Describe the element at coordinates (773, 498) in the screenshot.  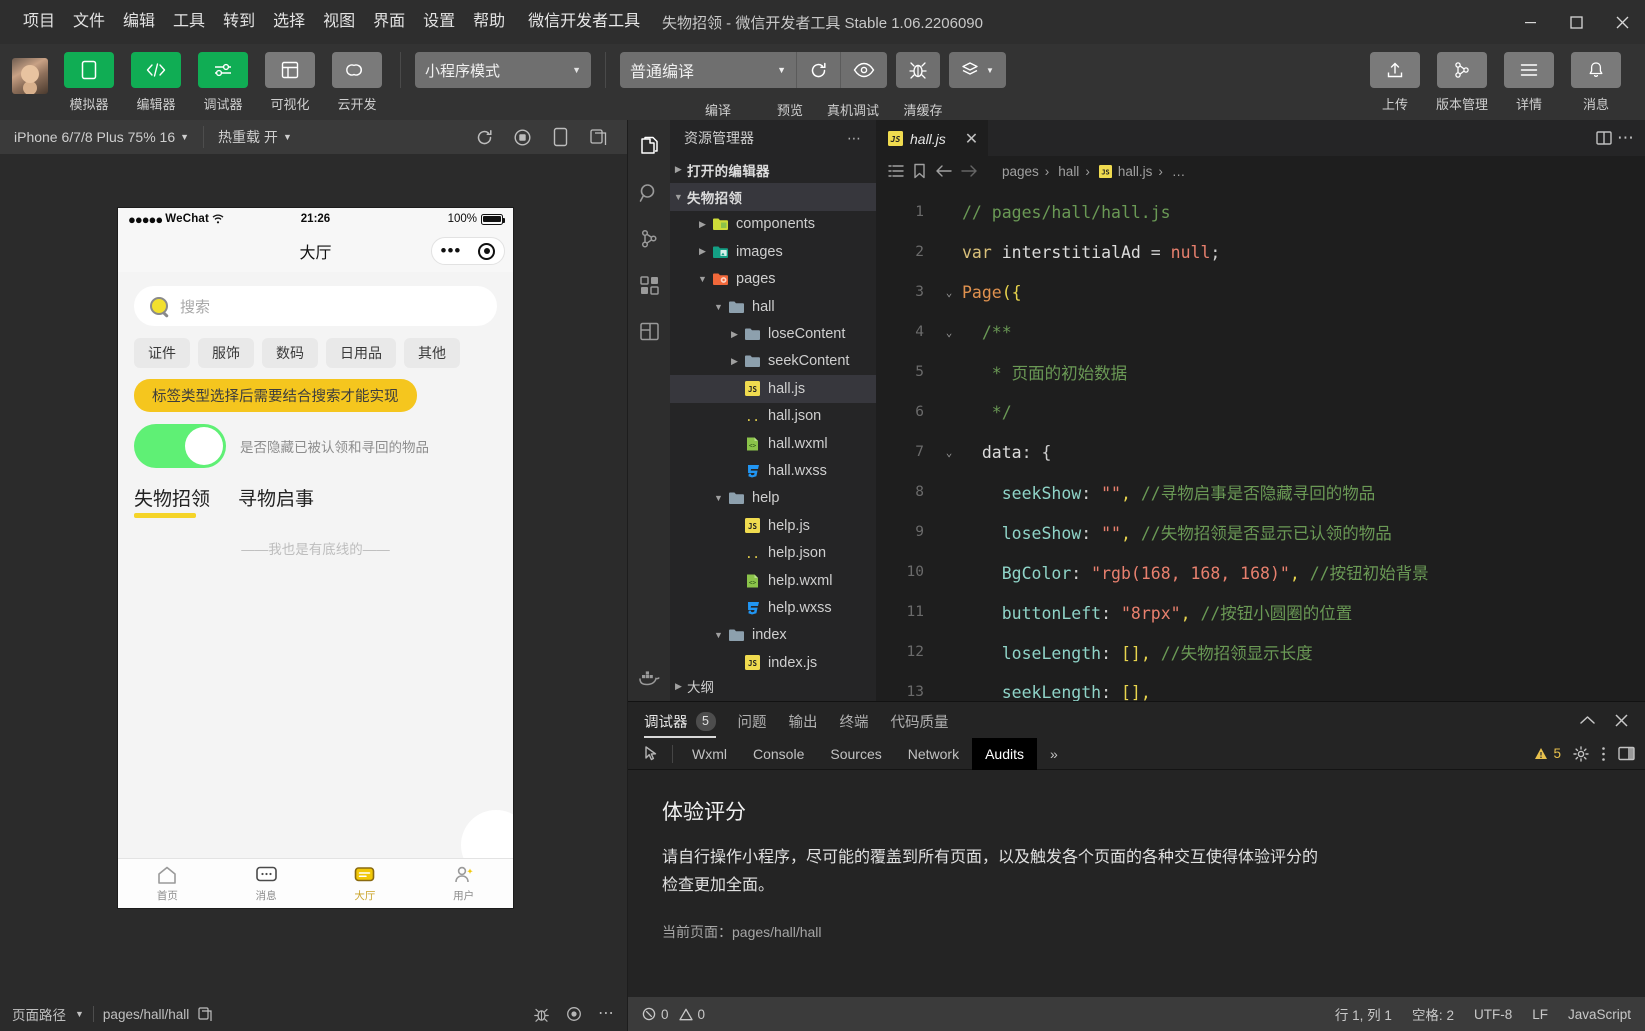
I see `tree-folder: ▼ help` at that location.